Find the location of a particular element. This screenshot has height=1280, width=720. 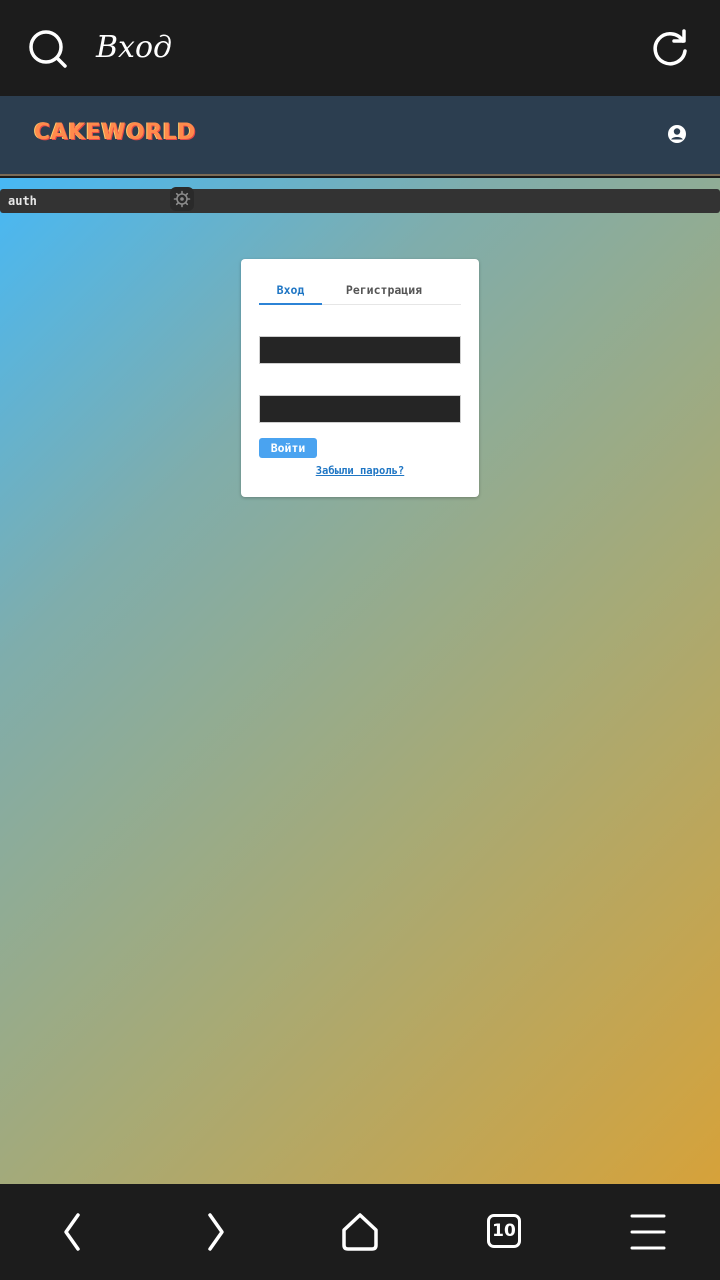

site-header: CAKEWORLD is located at coordinates (360, 136).